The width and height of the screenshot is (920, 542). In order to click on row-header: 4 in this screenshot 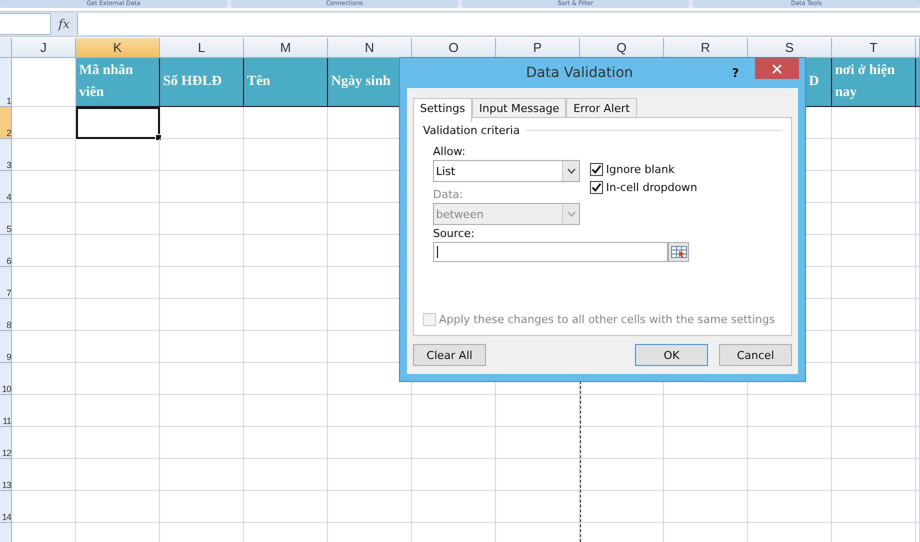, I will do `click(6, 187)`.